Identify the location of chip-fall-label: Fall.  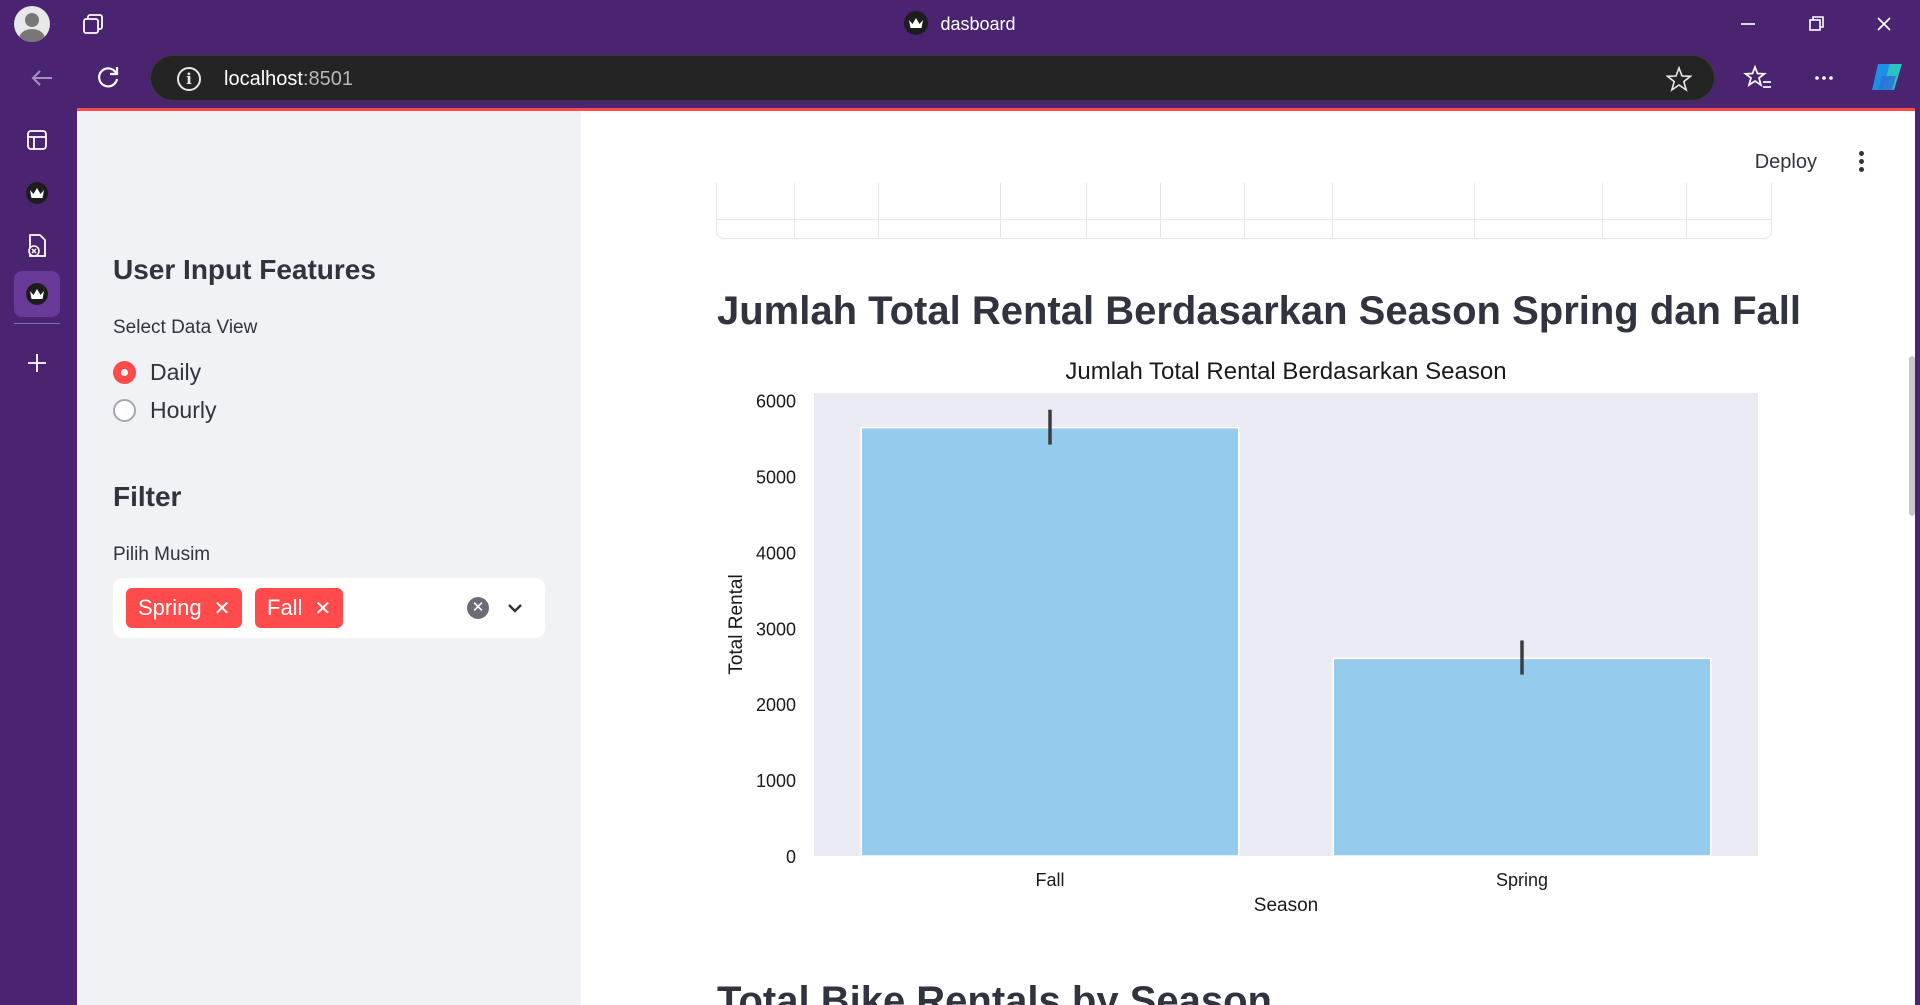
(285, 607).